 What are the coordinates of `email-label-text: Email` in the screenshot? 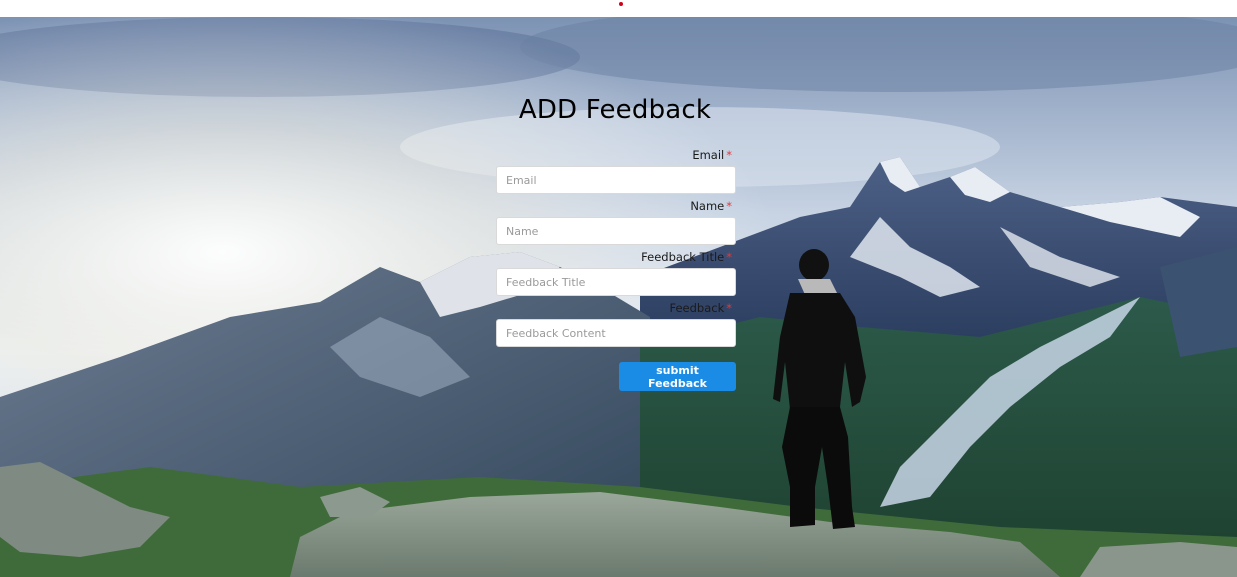 It's located at (708, 155).